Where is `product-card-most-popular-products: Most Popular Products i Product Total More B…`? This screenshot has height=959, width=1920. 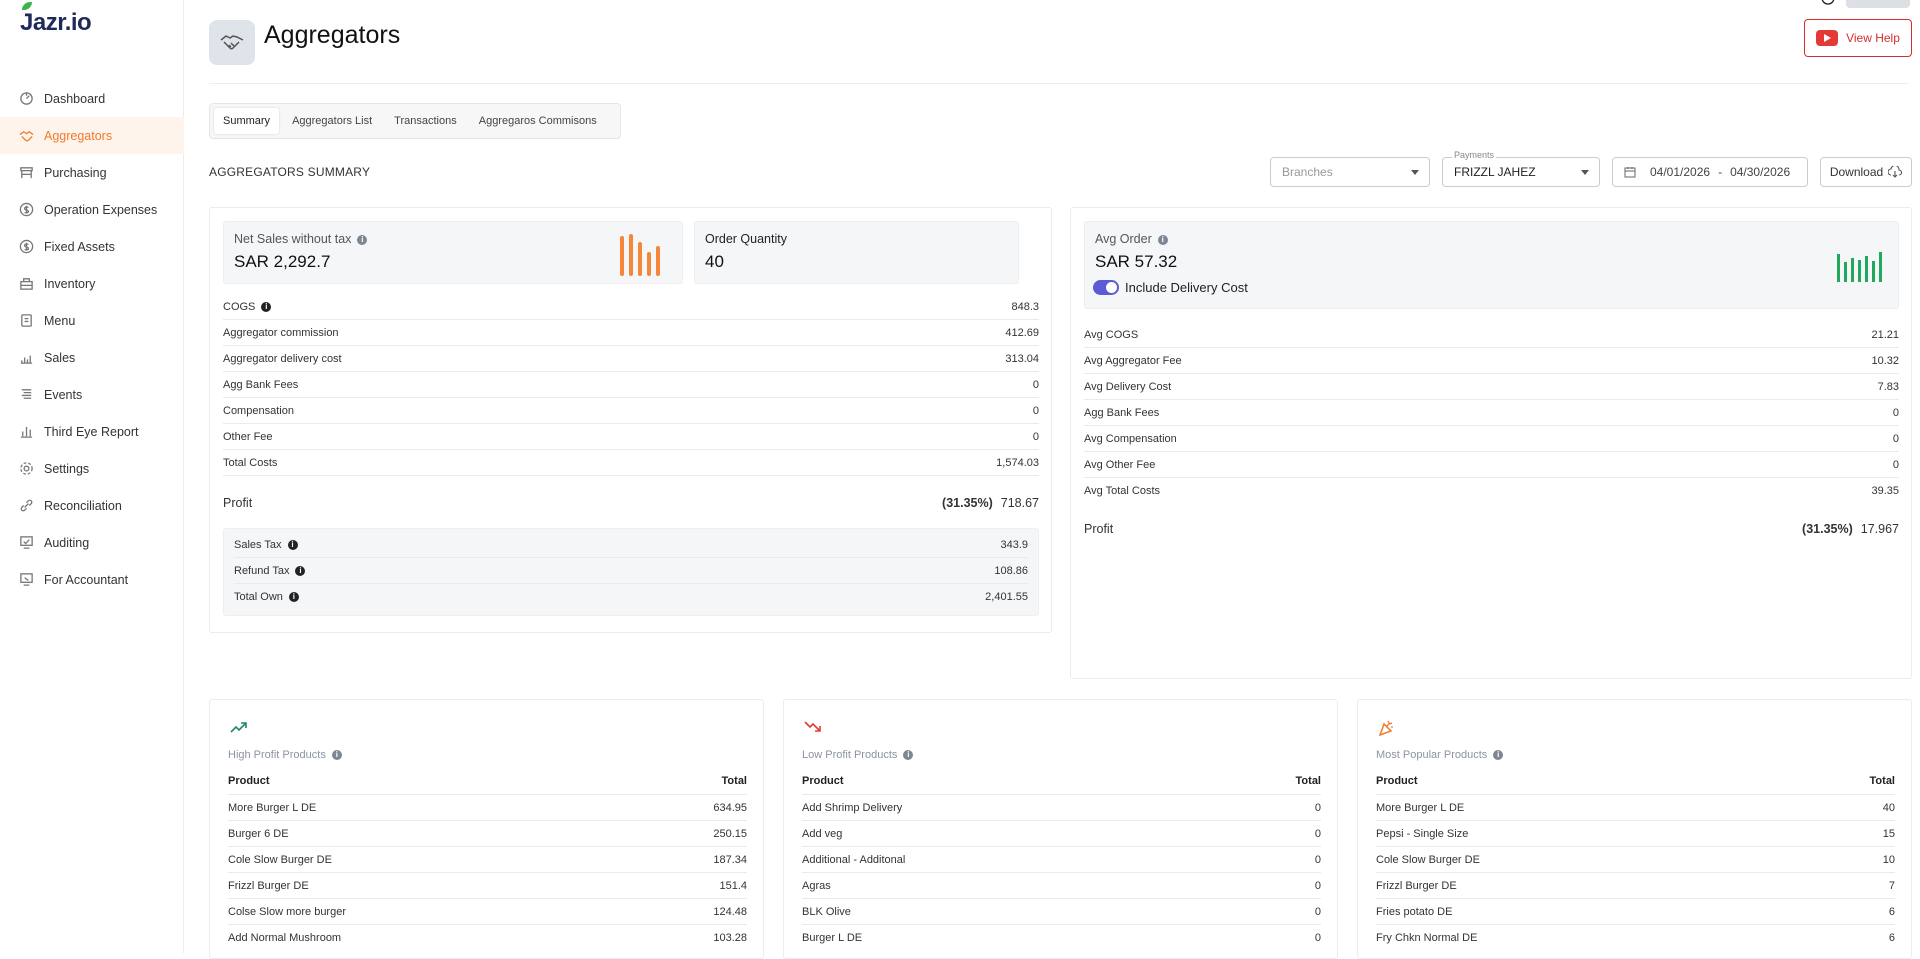 product-card-most-popular-products: Most Popular Products i Product Total More B… is located at coordinates (1634, 829).